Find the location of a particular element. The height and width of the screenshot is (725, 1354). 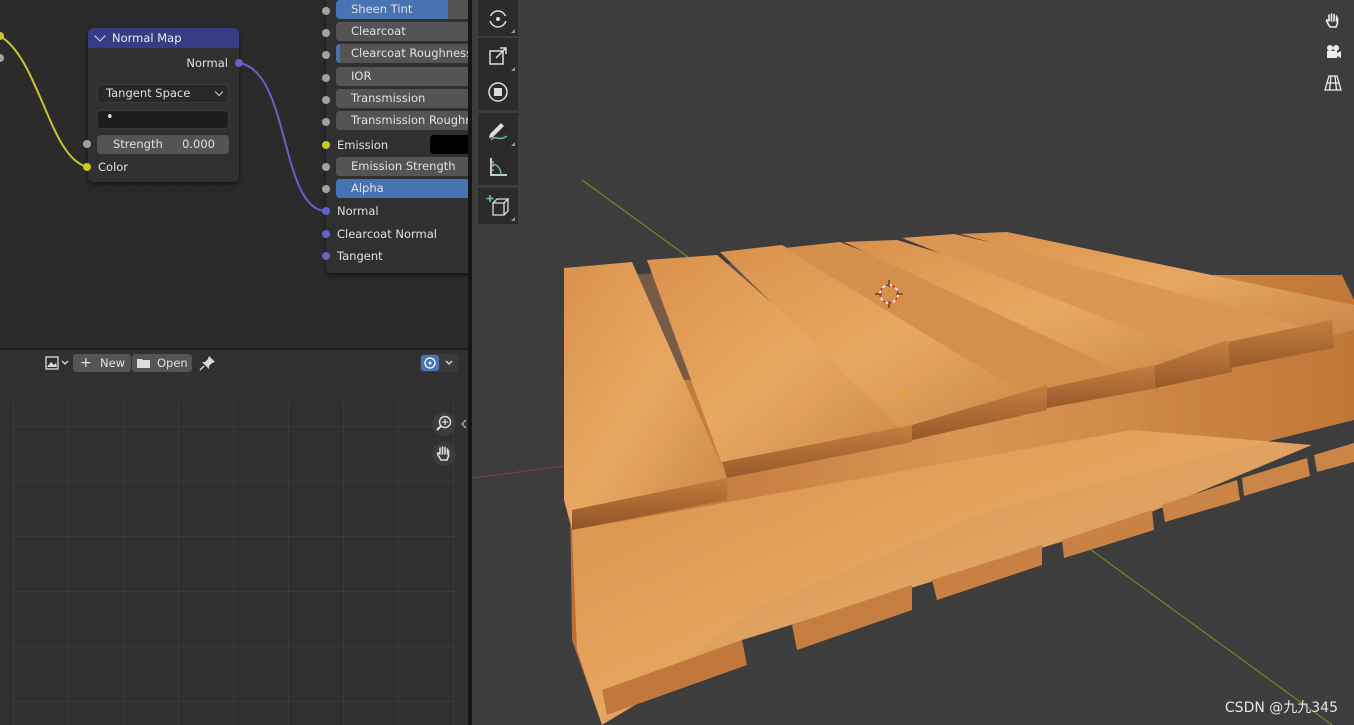

emission-strength-label: Emission Strength is located at coordinates (403, 166).